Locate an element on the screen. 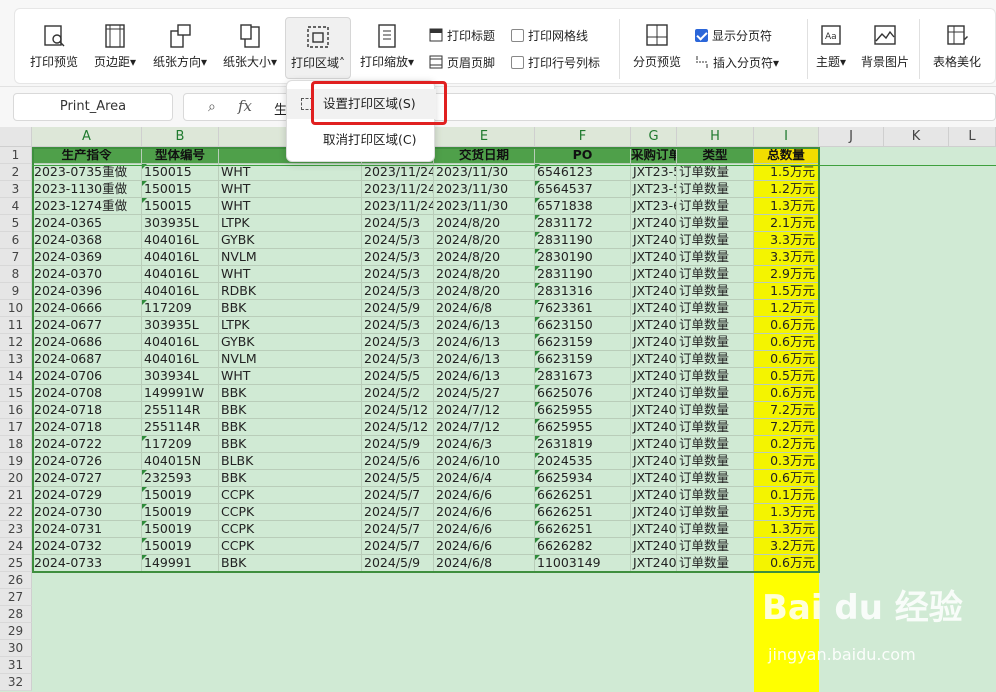  table-cell: 3.2万元 is located at coordinates (786, 546).